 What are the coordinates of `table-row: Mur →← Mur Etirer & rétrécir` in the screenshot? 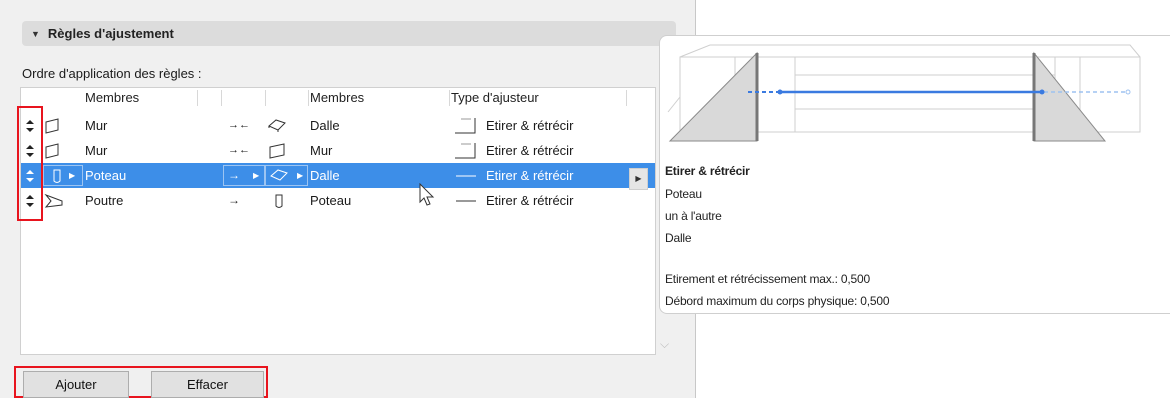 It's located at (338, 150).